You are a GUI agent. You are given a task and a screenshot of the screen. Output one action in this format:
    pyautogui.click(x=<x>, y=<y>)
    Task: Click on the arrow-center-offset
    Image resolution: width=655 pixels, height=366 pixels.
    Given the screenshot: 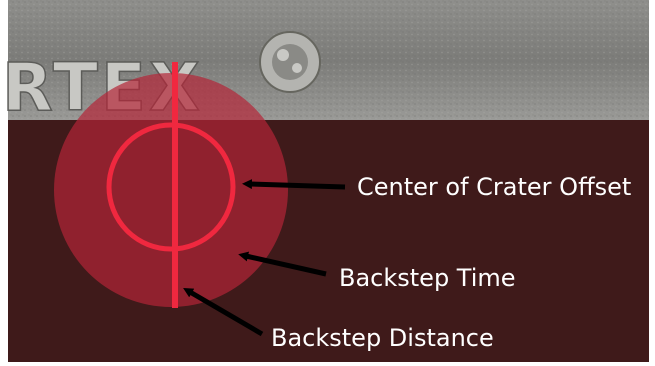 What is the action you would take?
    pyautogui.click(x=294, y=184)
    